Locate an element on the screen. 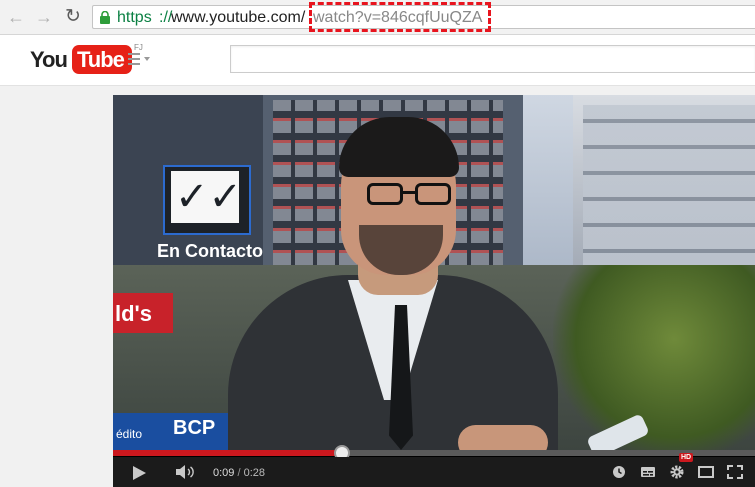  volume-icon is located at coordinates (186, 472).